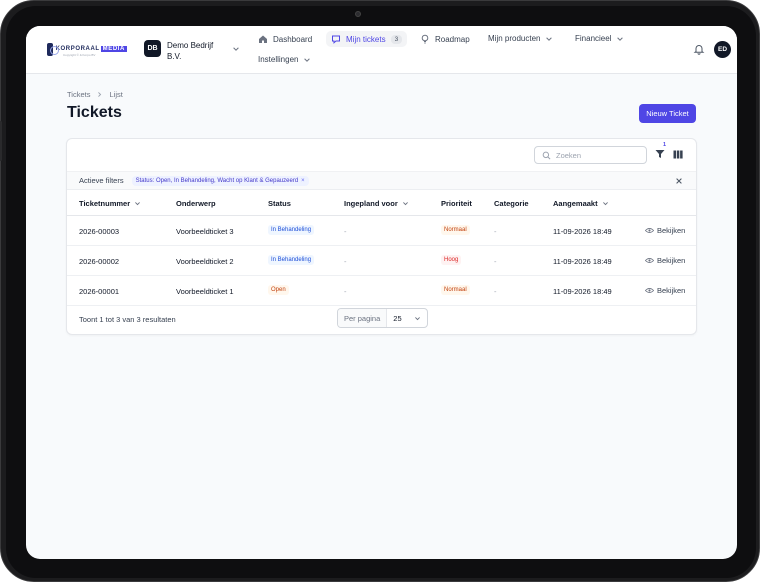 This screenshot has height=582, width=760. I want to click on ticket-number: 2026-00001, so click(99, 291).